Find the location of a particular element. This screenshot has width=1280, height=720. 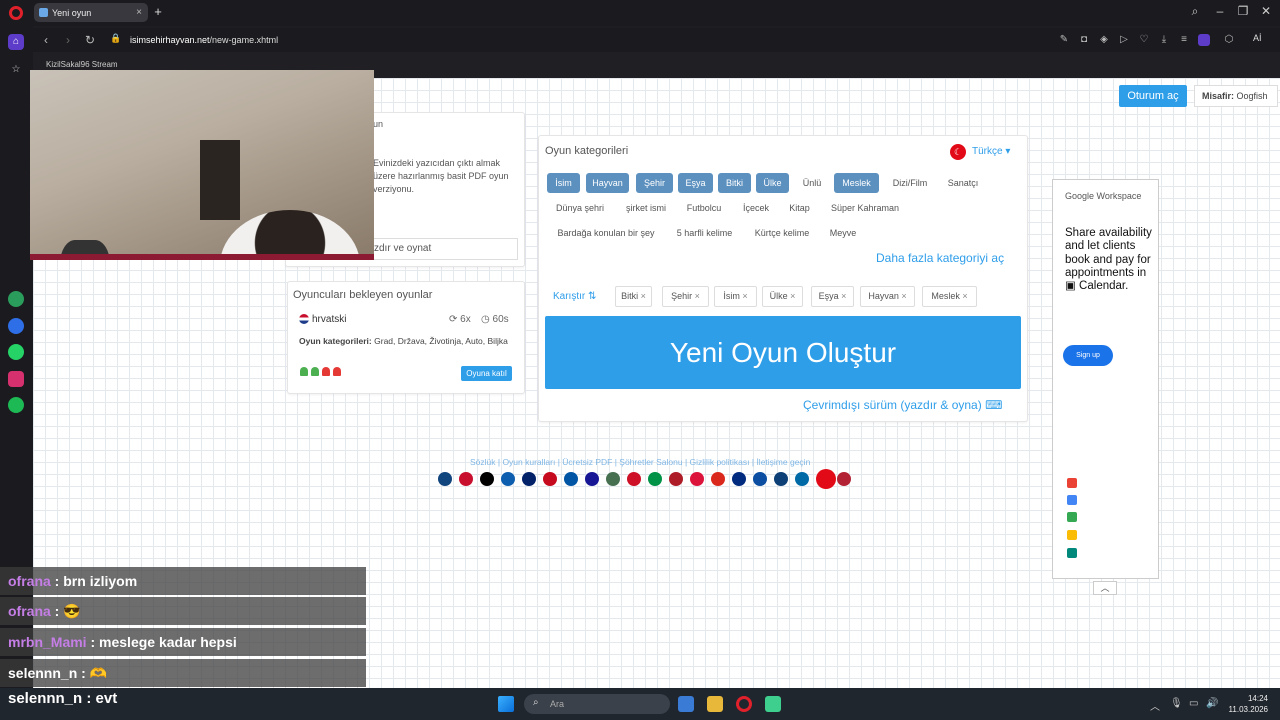

mic-icon: 🎙 is located at coordinates (1176, 703).